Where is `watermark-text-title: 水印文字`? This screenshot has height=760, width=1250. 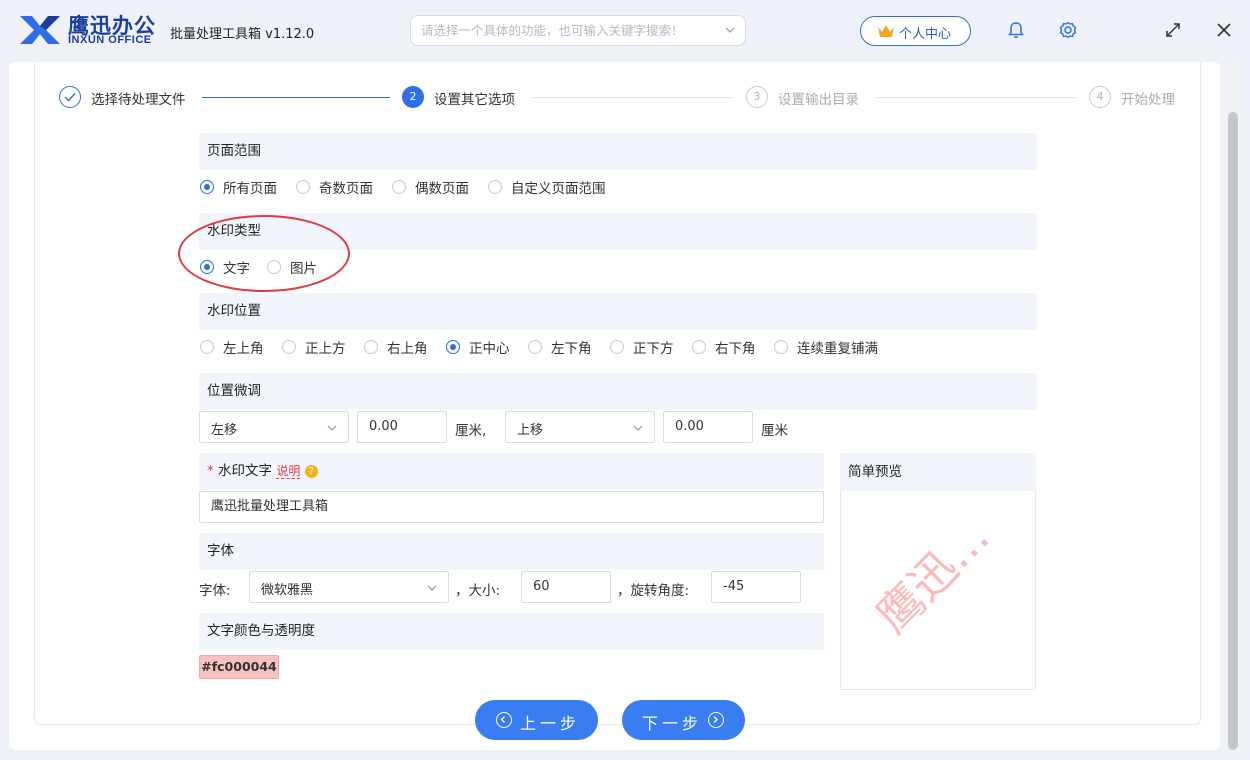
watermark-text-title: 水印文字 is located at coordinates (245, 471).